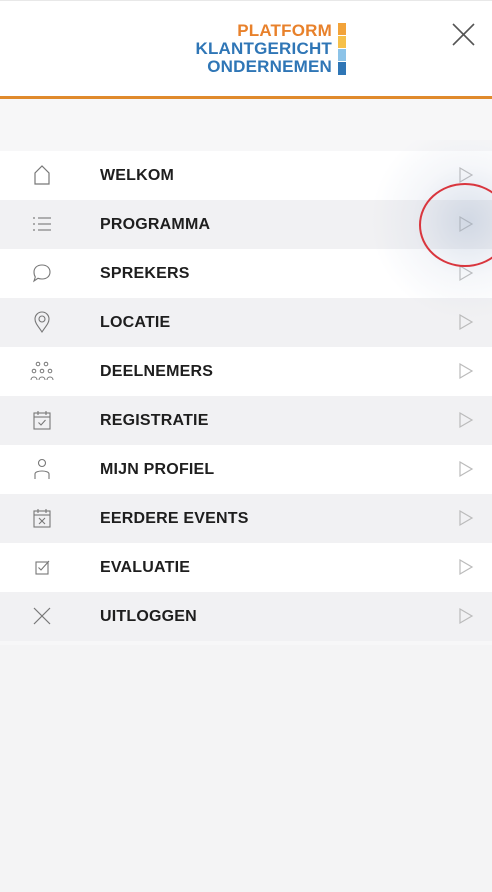 The image size is (492, 892). What do you see at coordinates (157, 371) in the screenshot?
I see `menu-item-label: DEELNEMERS` at bounding box center [157, 371].